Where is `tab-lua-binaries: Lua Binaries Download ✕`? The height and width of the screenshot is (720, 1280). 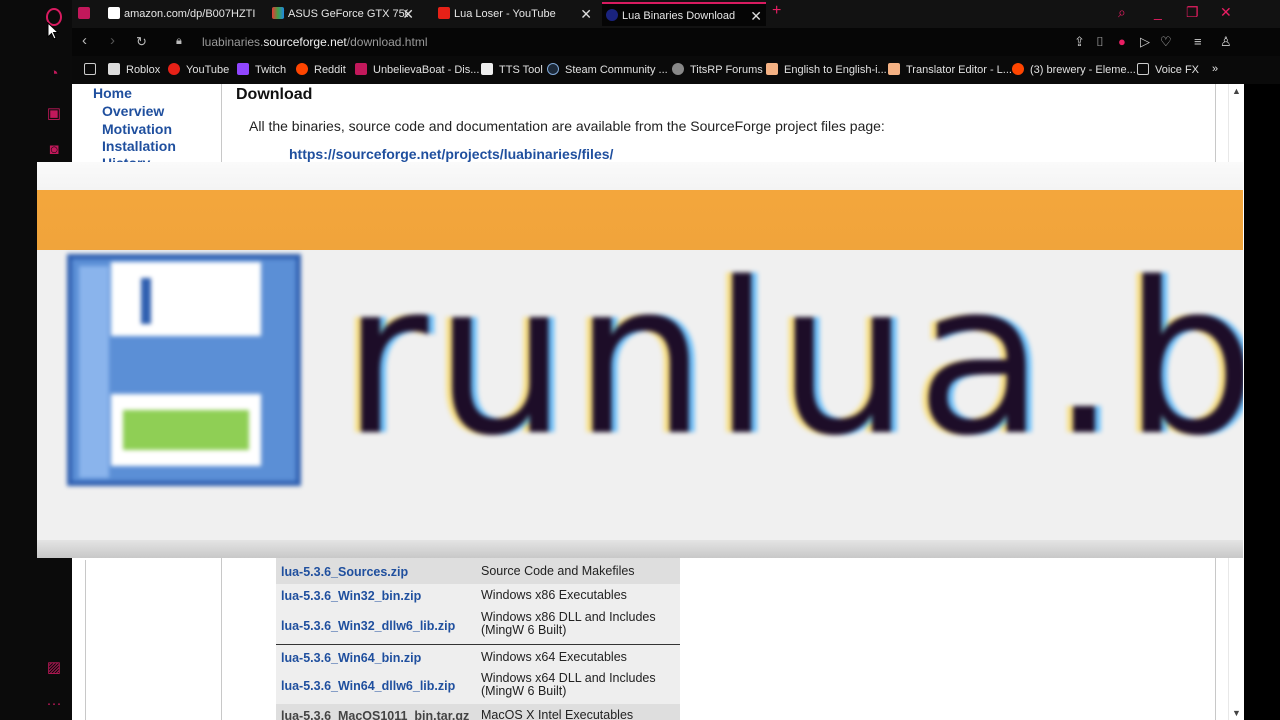
tab-lua-binaries: Lua Binaries Download ✕ is located at coordinates (684, 14).